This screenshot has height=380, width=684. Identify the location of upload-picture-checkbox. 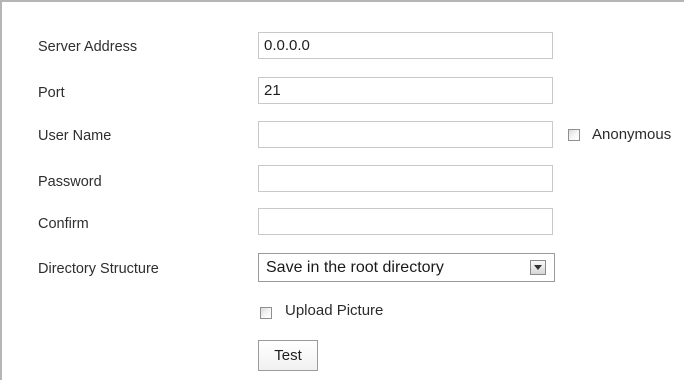
(266, 313).